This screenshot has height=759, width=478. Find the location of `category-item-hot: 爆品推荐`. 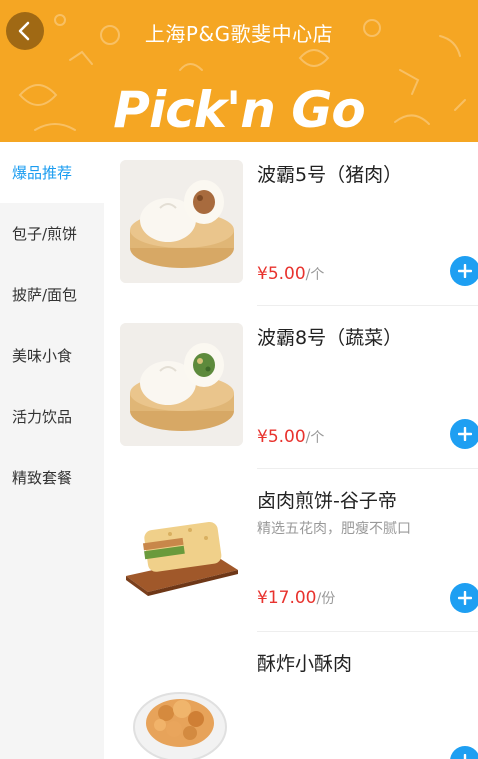

category-item-hot: 爆品推荐 is located at coordinates (52, 172).